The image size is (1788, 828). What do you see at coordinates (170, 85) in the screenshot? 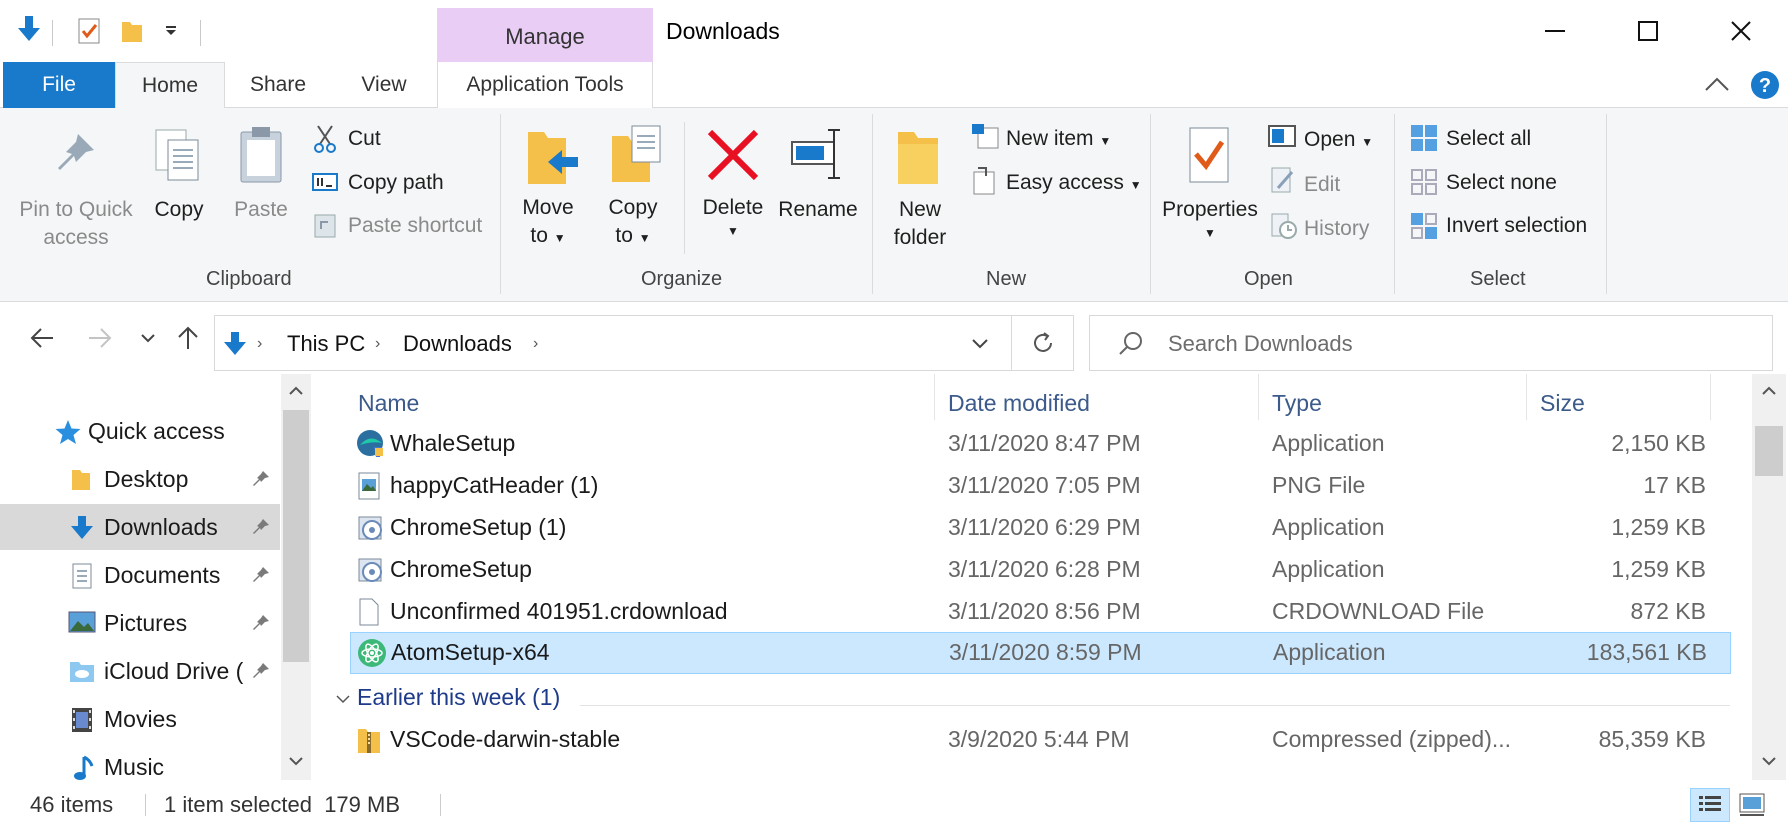
I see `tab-home: Home` at bounding box center [170, 85].